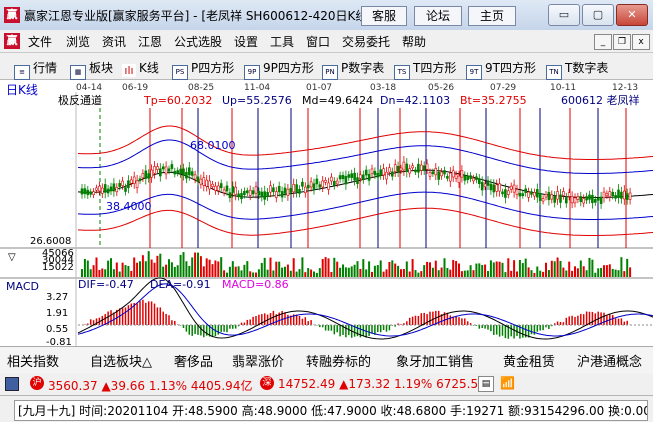 The height and width of the screenshot is (422, 653). Describe the element at coordinates (353, 69) in the screenshot. I see `tool-p-table: PN P数字表` at that location.